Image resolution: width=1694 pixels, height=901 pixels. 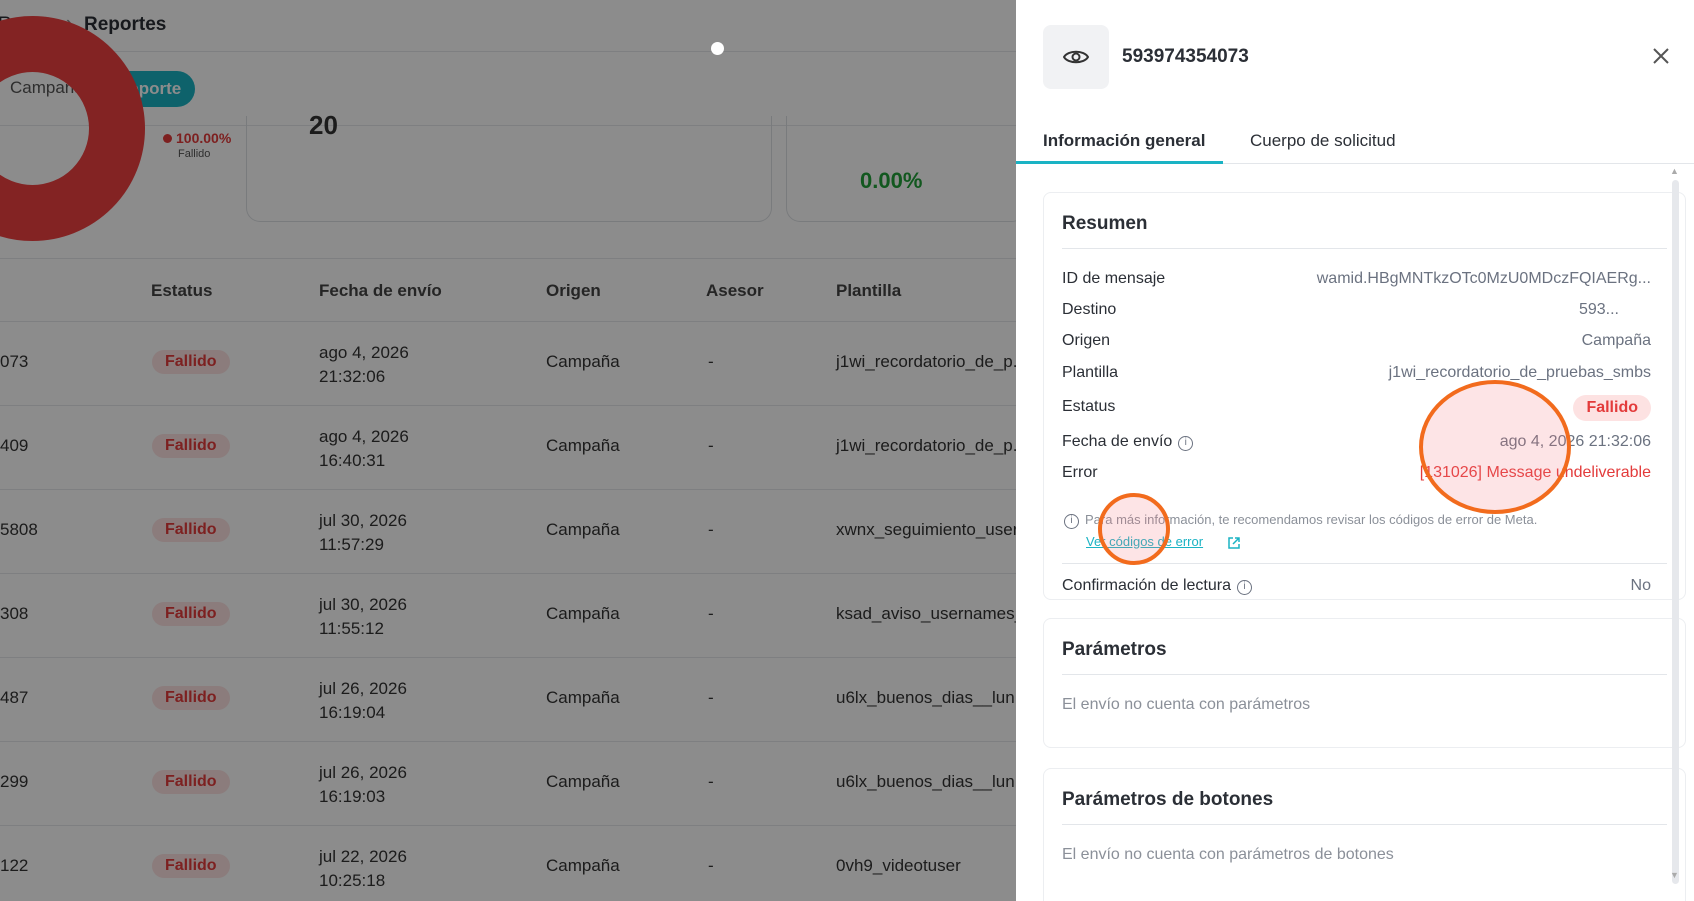 What do you see at coordinates (1089, 309) in the screenshot?
I see `destination-label: Destino` at bounding box center [1089, 309].